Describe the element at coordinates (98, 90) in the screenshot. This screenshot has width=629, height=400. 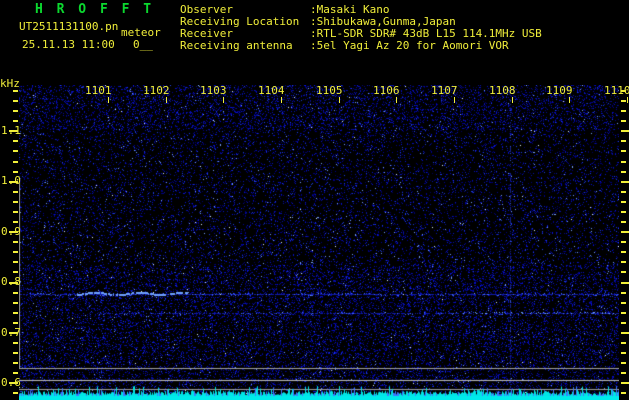
I see `time-axis-label: 1101` at that location.